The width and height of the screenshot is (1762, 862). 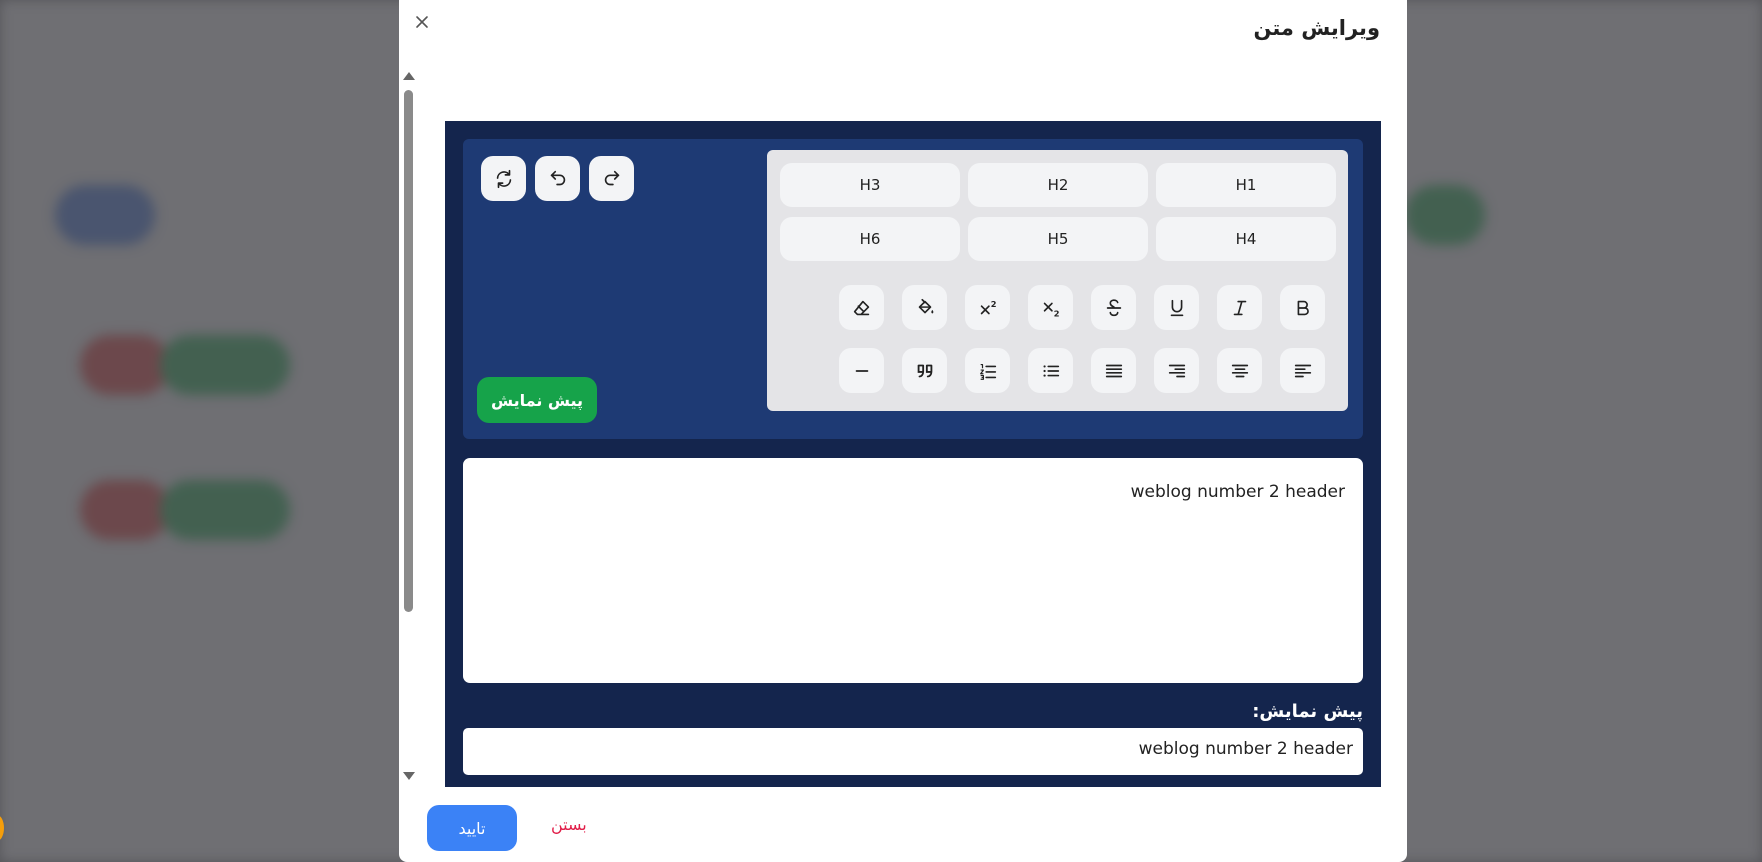 What do you see at coordinates (1176, 307) in the screenshot?
I see `underline-icon` at bounding box center [1176, 307].